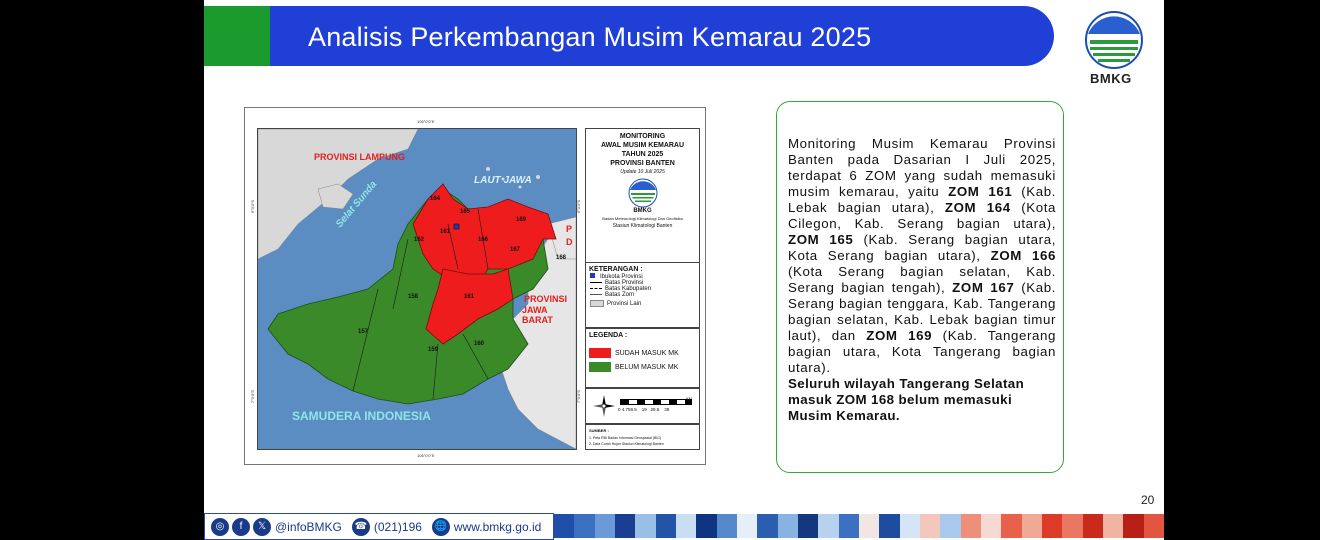 This screenshot has width=1320, height=540. What do you see at coordinates (220, 526) in the screenshot?
I see `instagram-icon: ◎` at bounding box center [220, 526].